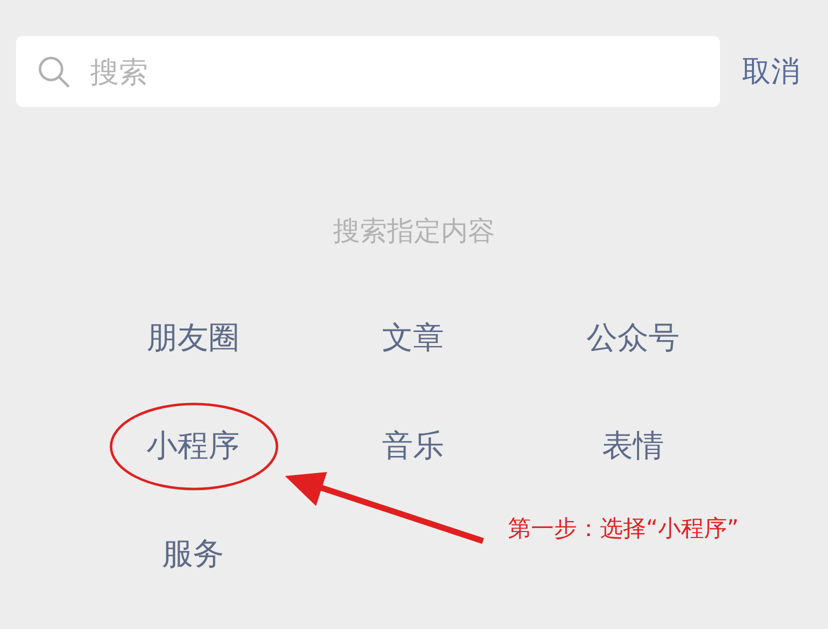  What do you see at coordinates (771, 72) in the screenshot?
I see `cancel-button: 取消` at bounding box center [771, 72].